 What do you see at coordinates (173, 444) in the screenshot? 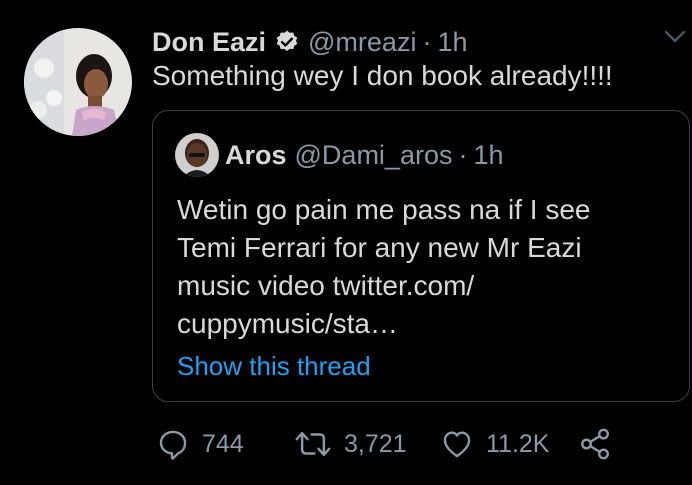
I see `reply-icon` at bounding box center [173, 444].